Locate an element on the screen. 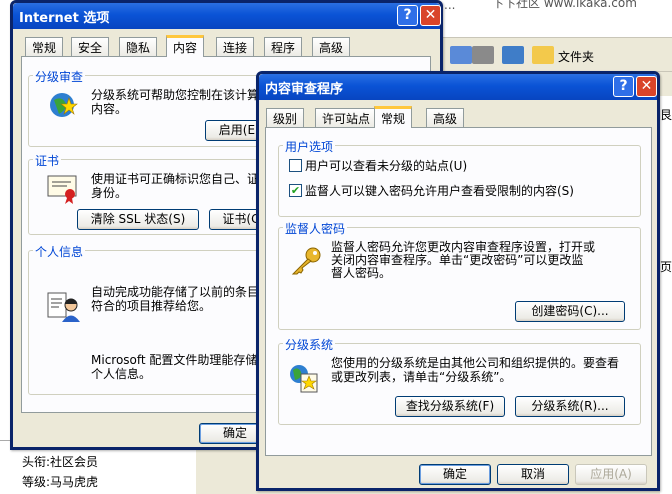 The height and width of the screenshot is (494, 672). certificate-icon is located at coordinates (62, 189).